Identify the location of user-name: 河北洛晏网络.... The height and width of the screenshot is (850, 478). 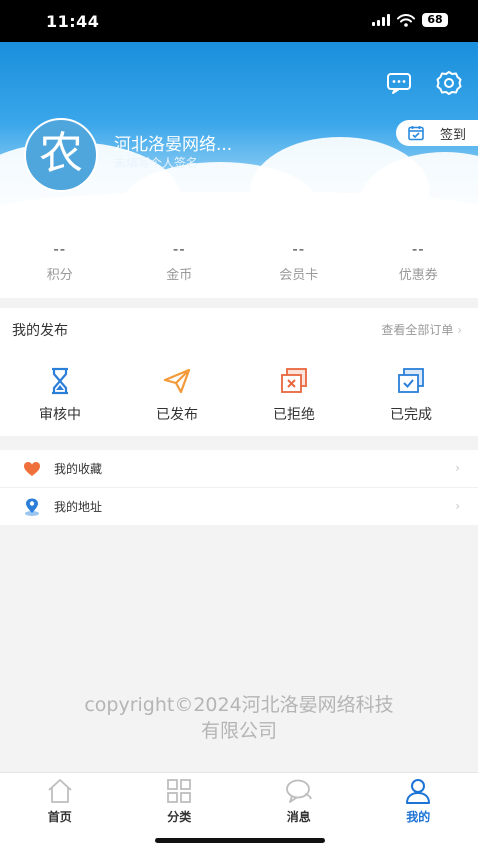
(173, 142).